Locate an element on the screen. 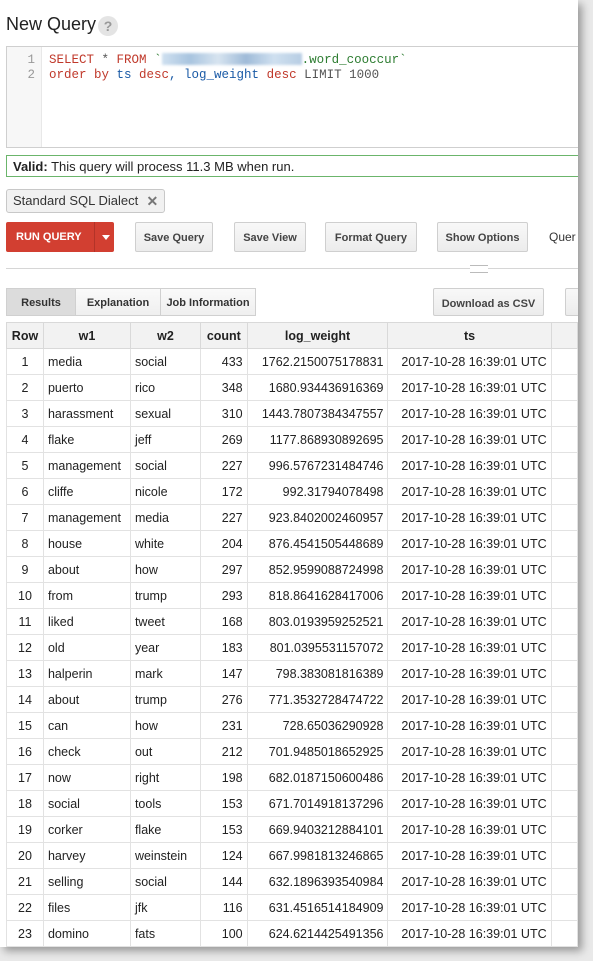 The width and height of the screenshot is (593, 961). save-query-button: Save Query is located at coordinates (174, 237).